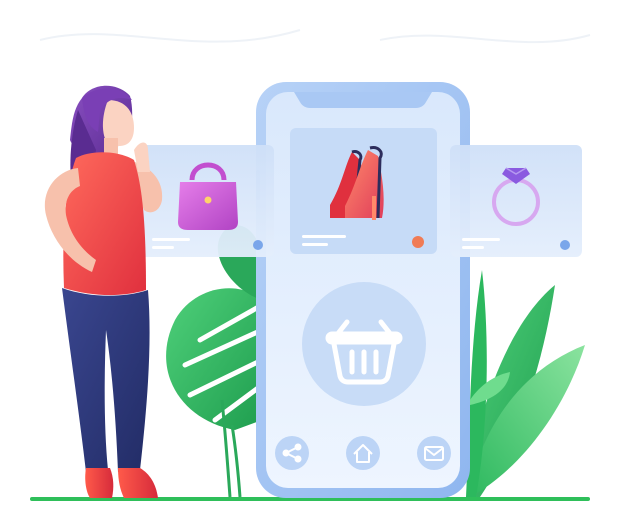 The height and width of the screenshot is (532, 626). I want to click on mail-button, so click(434, 453).